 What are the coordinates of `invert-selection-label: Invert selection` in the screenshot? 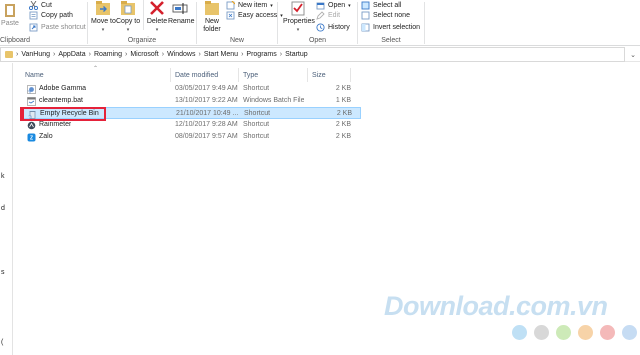 It's located at (397, 27).